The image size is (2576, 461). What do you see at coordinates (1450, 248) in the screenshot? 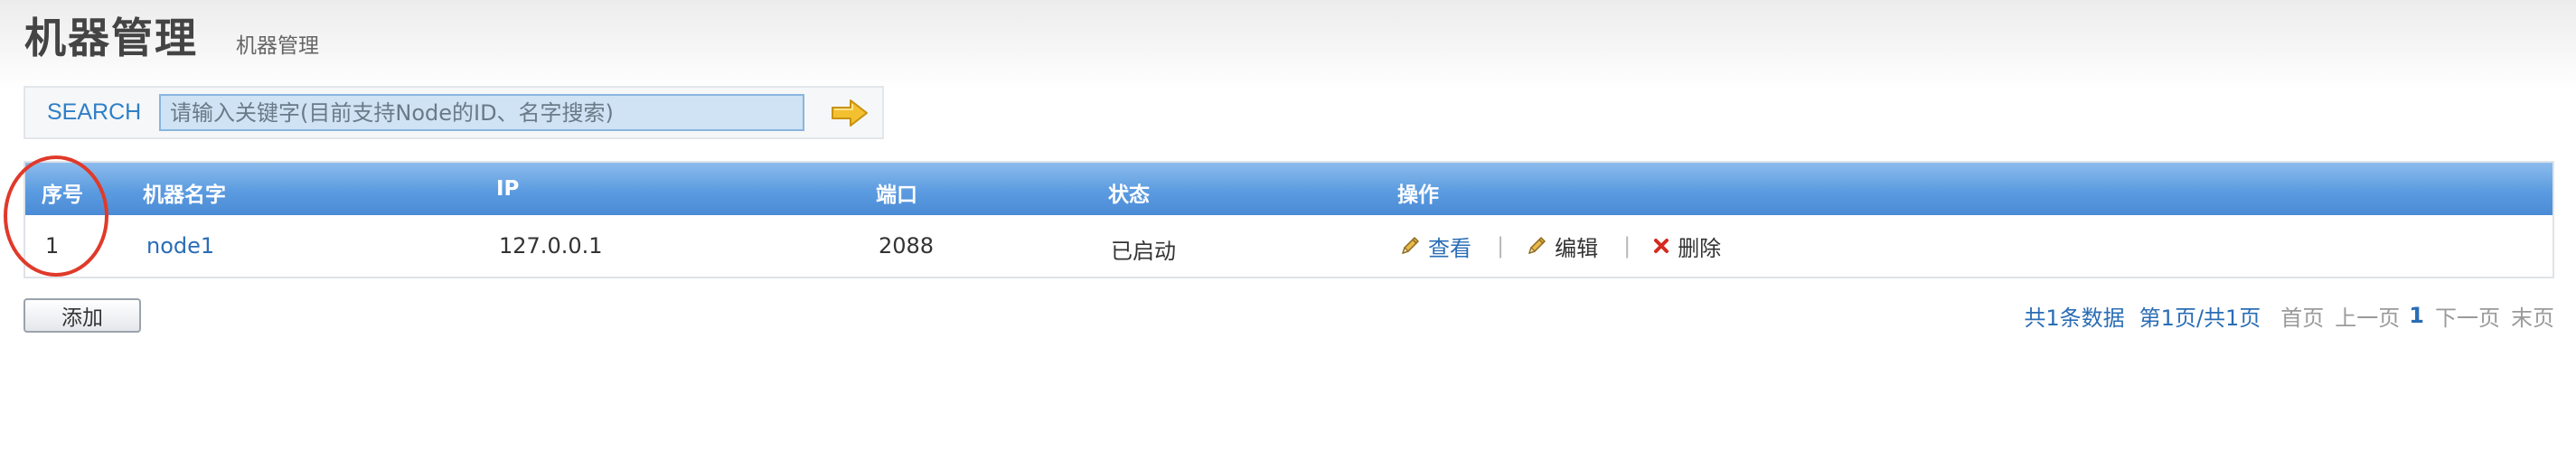
I see `view-label: 查看` at bounding box center [1450, 248].